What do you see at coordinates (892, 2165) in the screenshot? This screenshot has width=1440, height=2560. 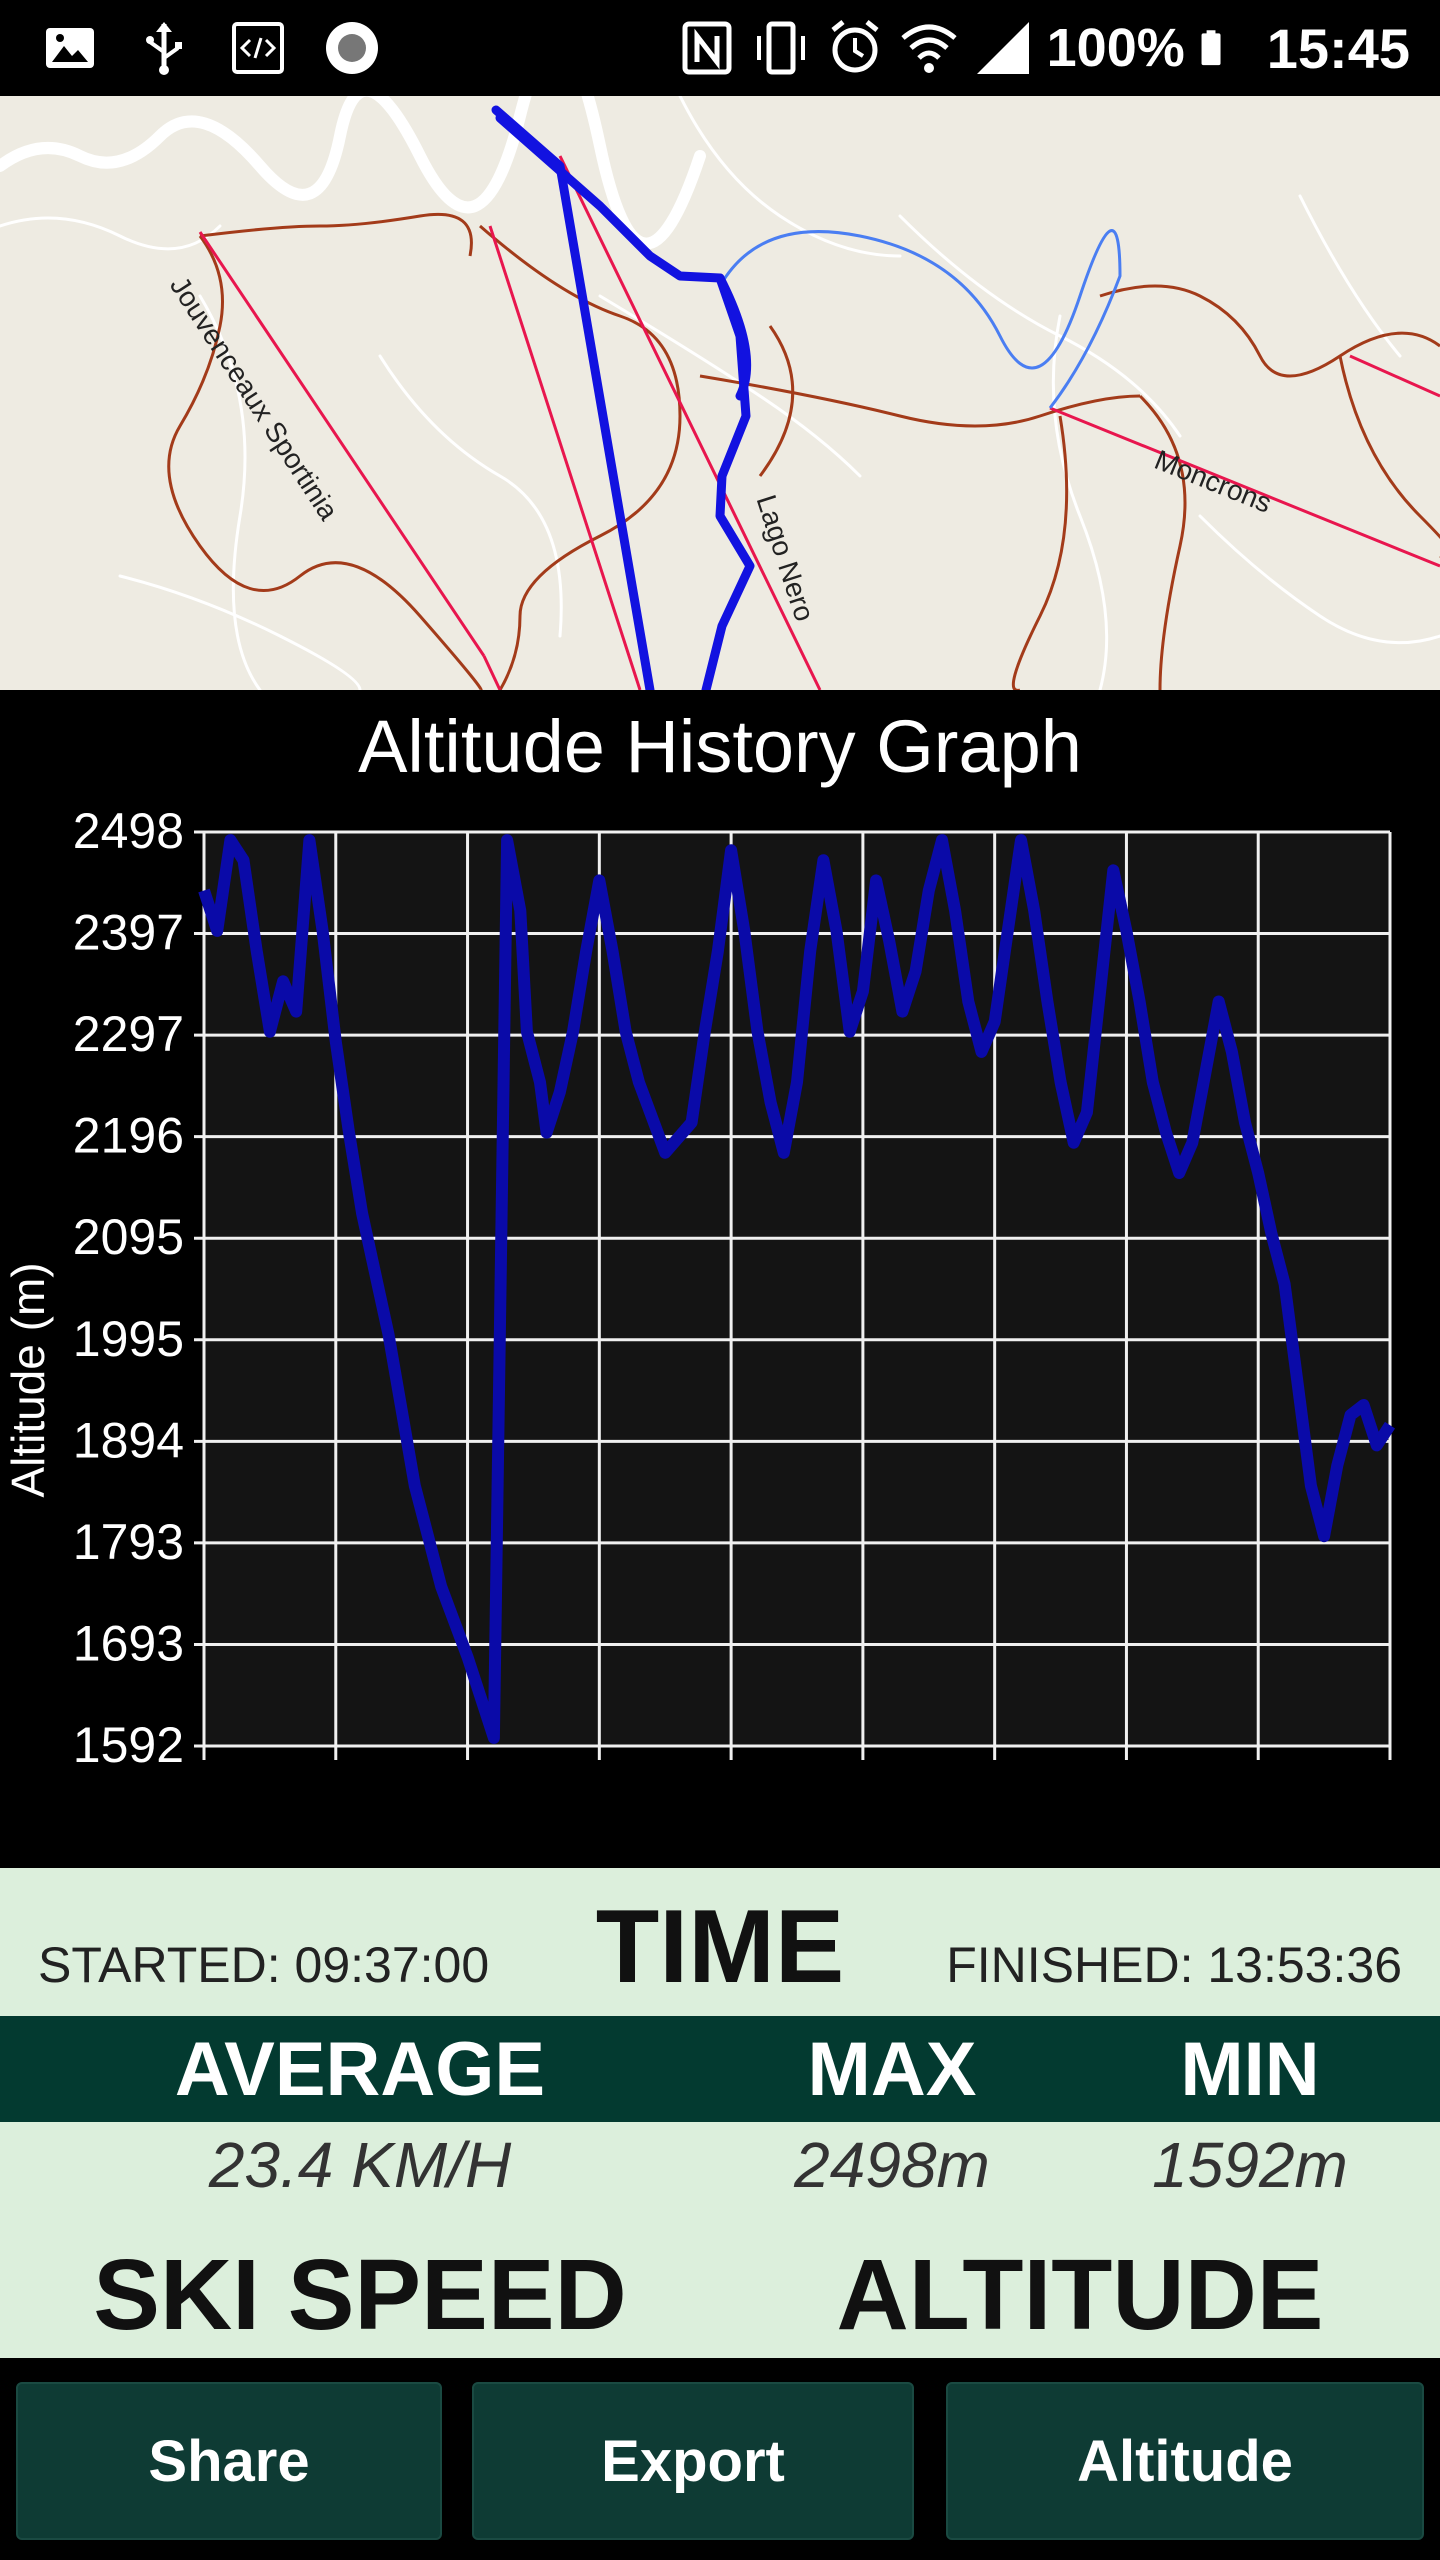 I see `max-value: 2498m` at bounding box center [892, 2165].